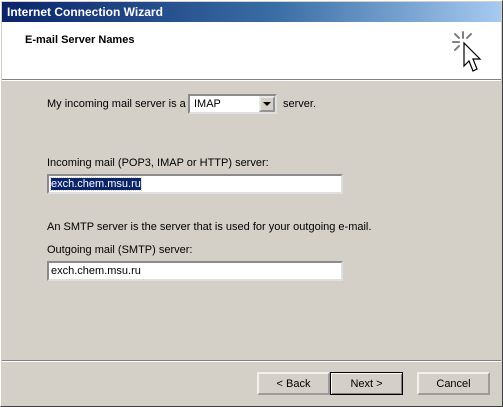 The width and height of the screenshot is (503, 407). Describe the element at coordinates (96, 271) in the screenshot. I see `outgoing-server-value: exch.chem.msu.ru` at that location.